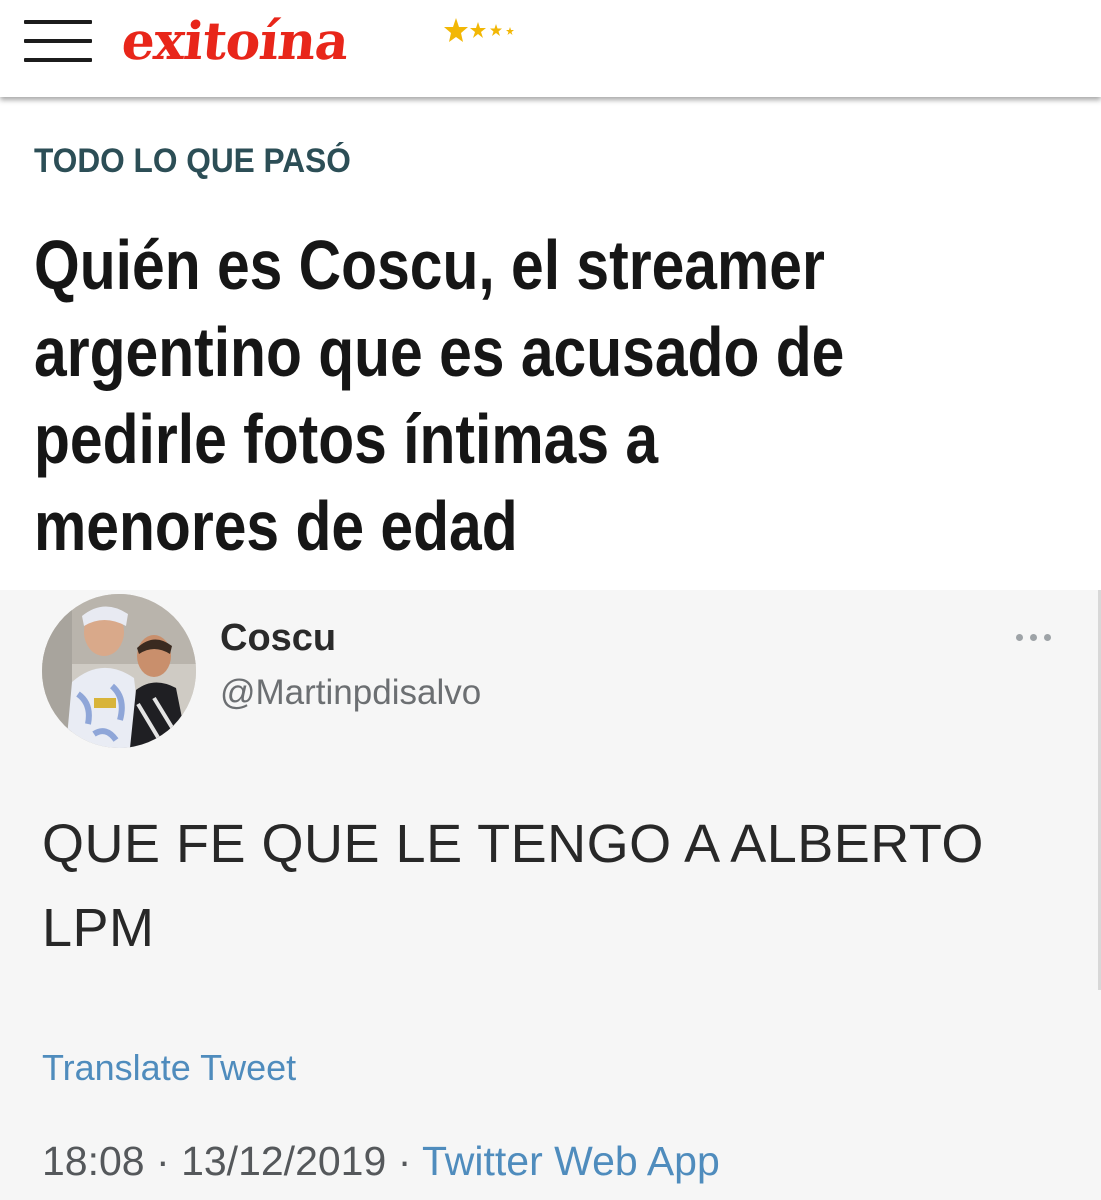  What do you see at coordinates (235, 41) in the screenshot?
I see `logo-text: exitoína` at bounding box center [235, 41].